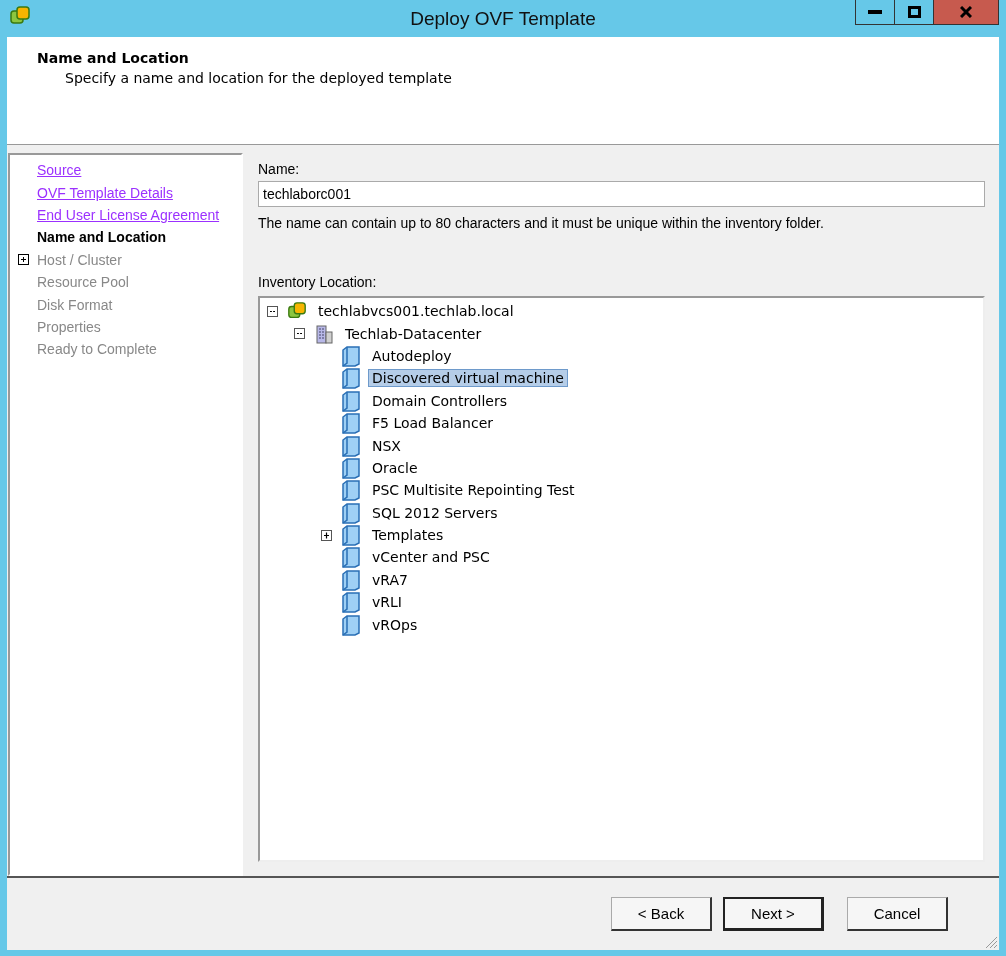 This screenshot has height=956, width=1006. Describe the element at coordinates (435, 512) in the screenshot. I see `tree-item: SQL 2012 Servers` at that location.